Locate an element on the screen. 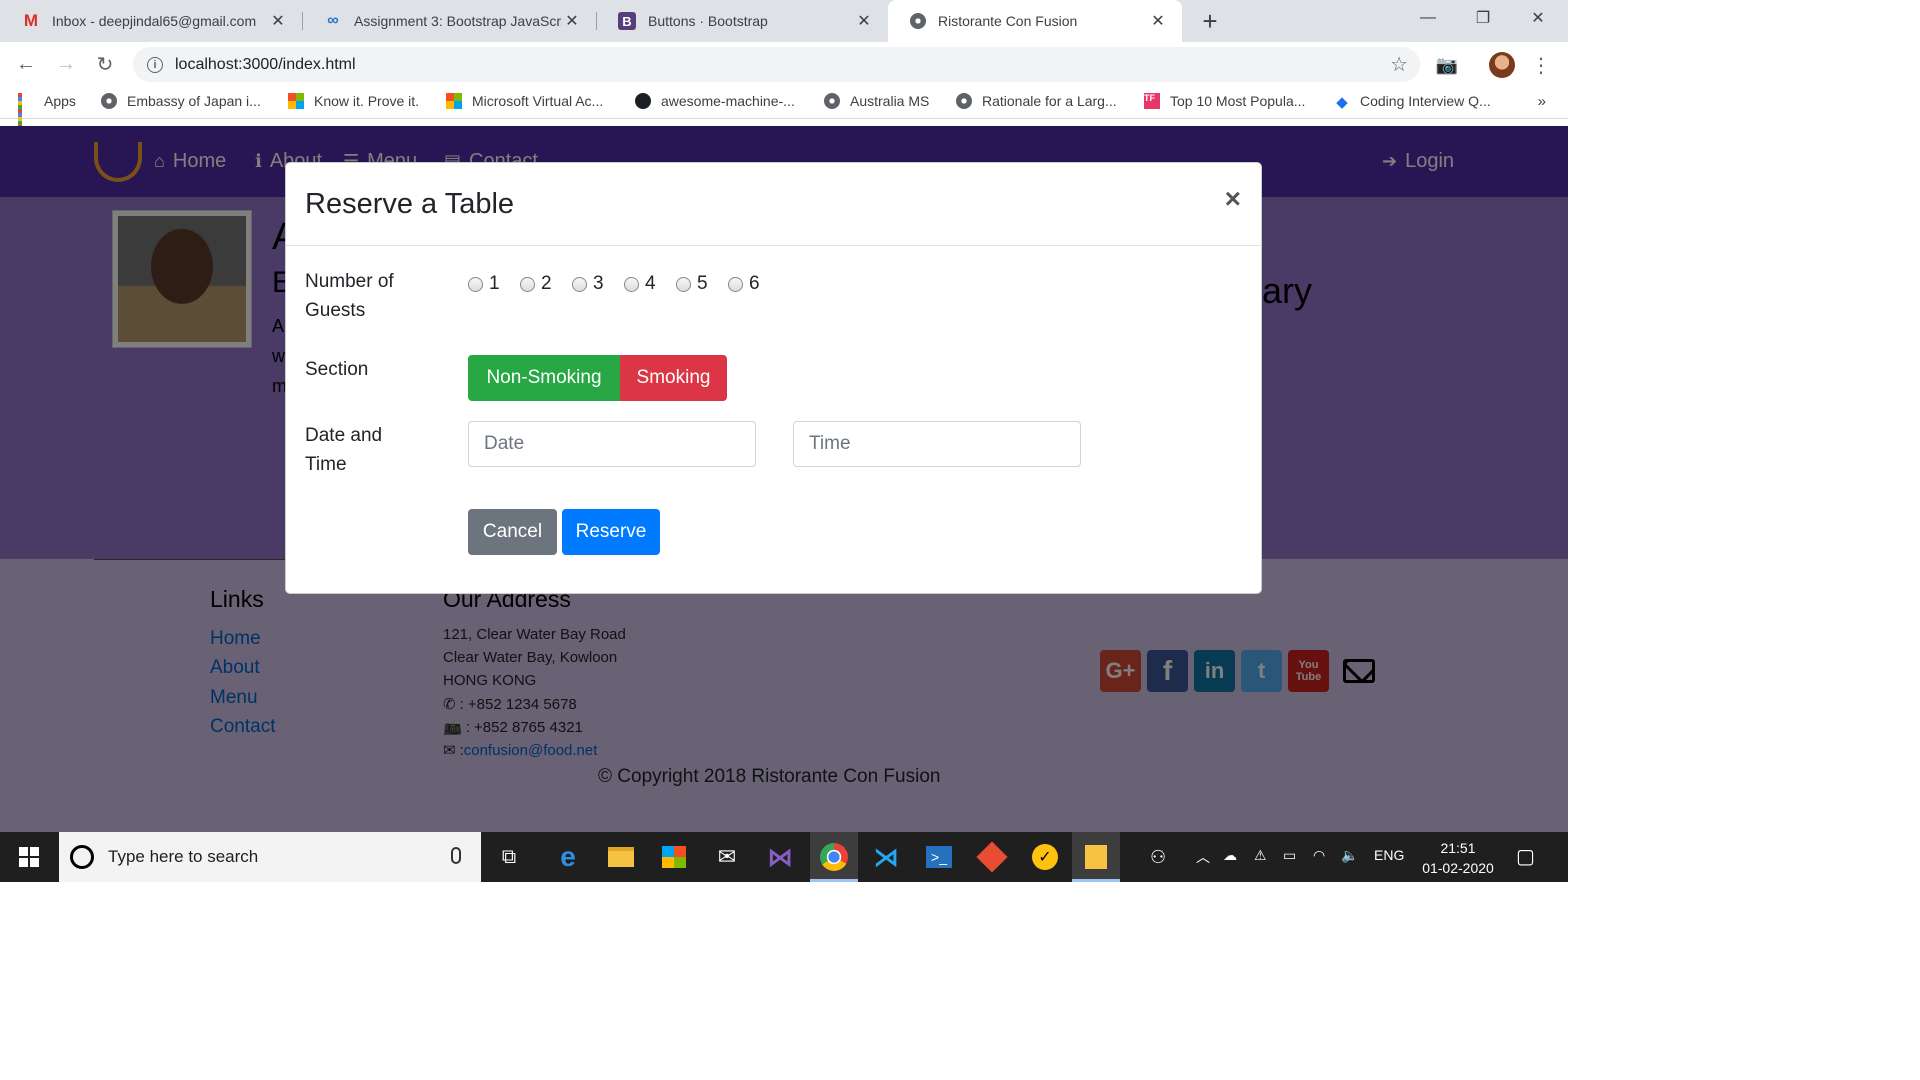 The image size is (1920, 1080). taskbar-search-box: Type here to search is located at coordinates (270, 857).